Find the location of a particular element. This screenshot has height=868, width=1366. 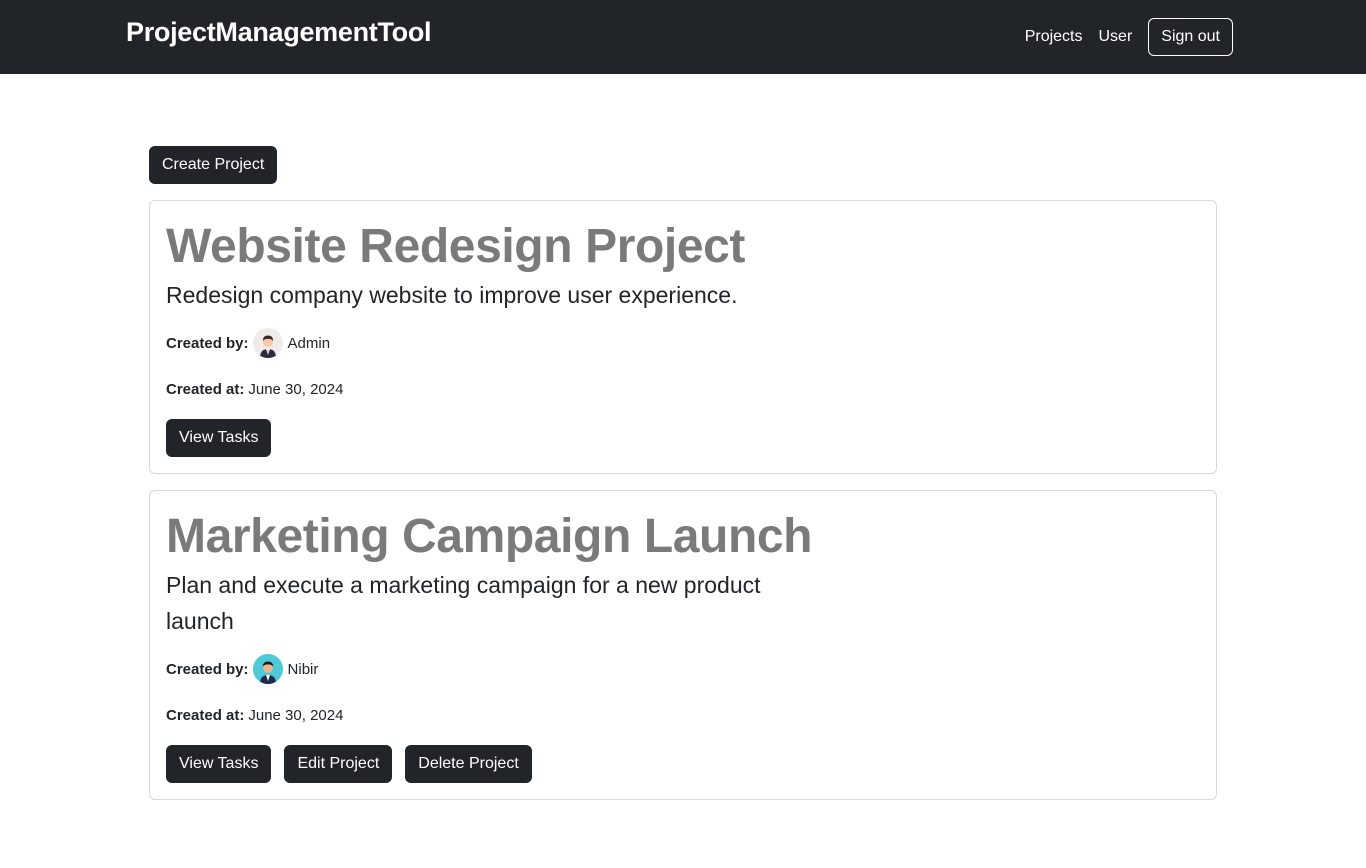

edit-project-button: Edit Project is located at coordinates (338, 764).